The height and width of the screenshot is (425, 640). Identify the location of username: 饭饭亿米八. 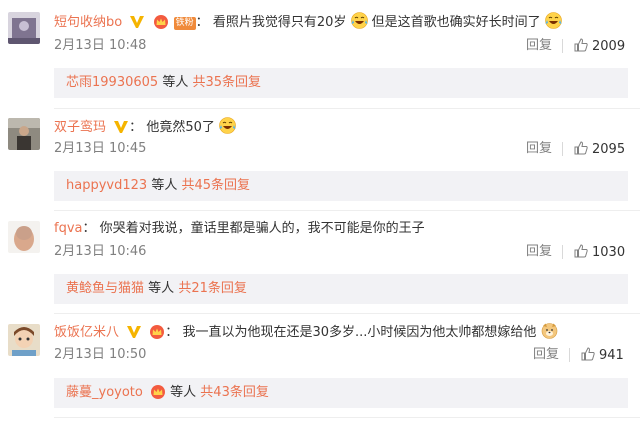
(86, 332).